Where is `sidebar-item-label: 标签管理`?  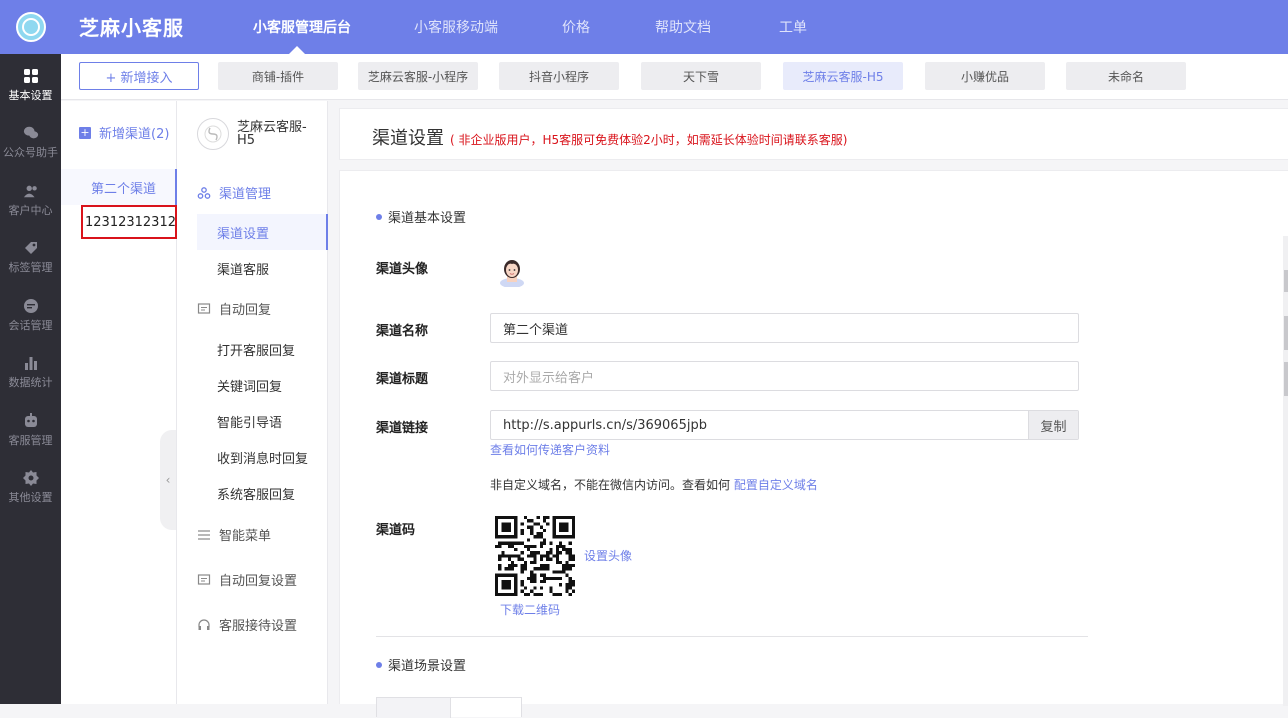 sidebar-item-label: 标签管理 is located at coordinates (30, 267).